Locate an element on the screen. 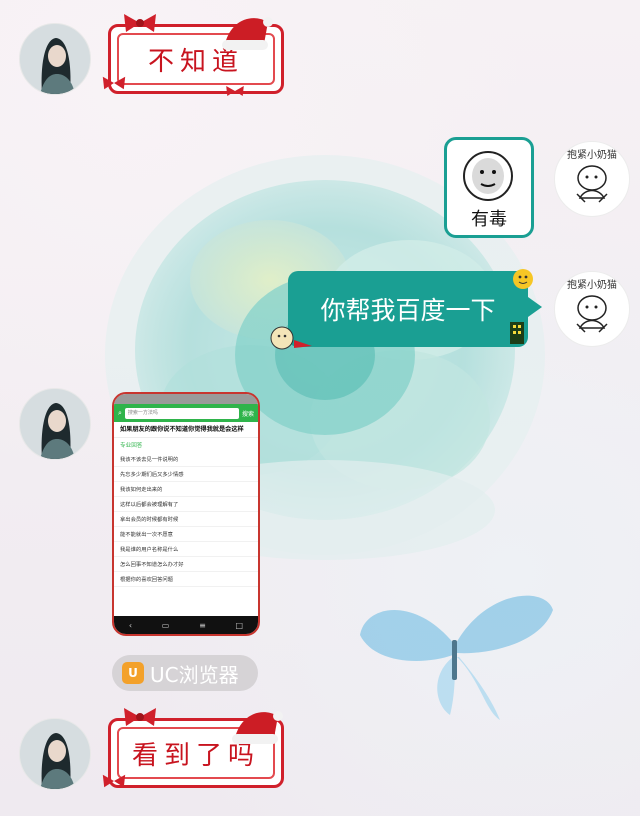  list-item: 我该不该去见一件说明的 is located at coordinates (186, 459).